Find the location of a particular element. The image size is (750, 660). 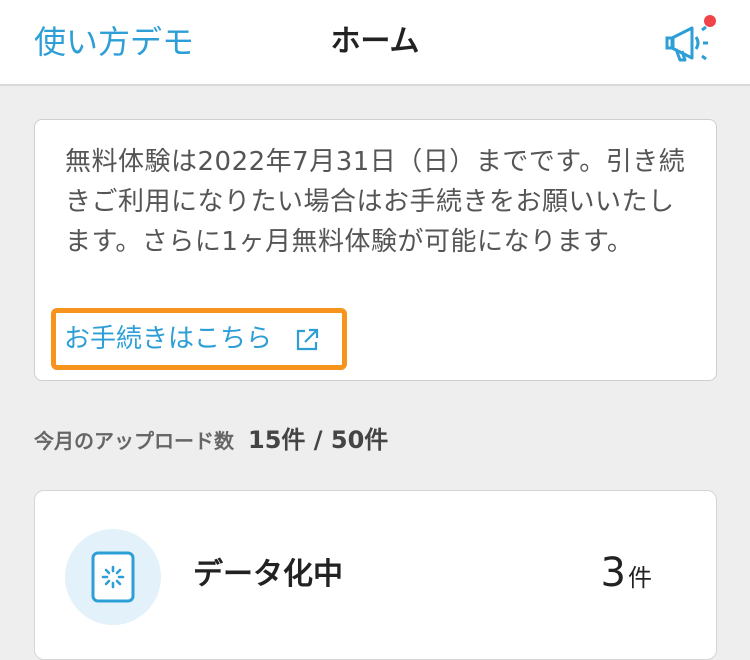

procedure-link: お手続きはこちら is located at coordinates (168, 339).